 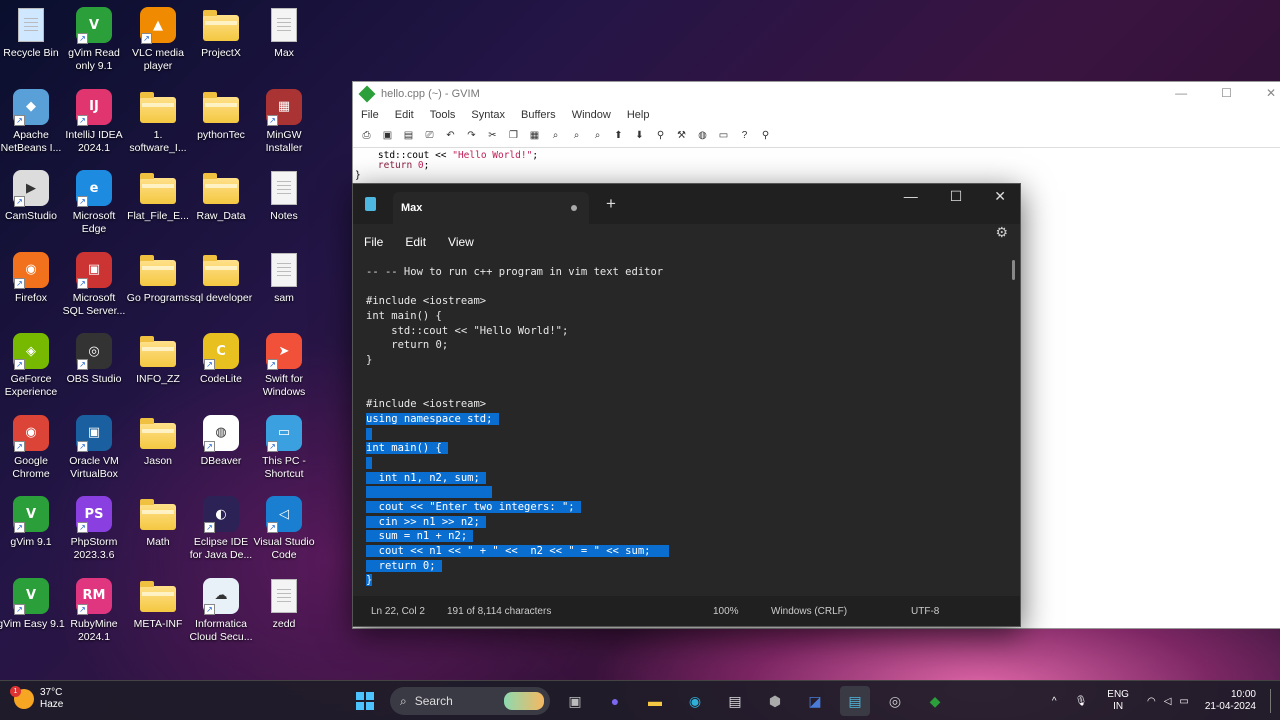 I want to click on gvim-menu-file: File, so click(x=370, y=115).